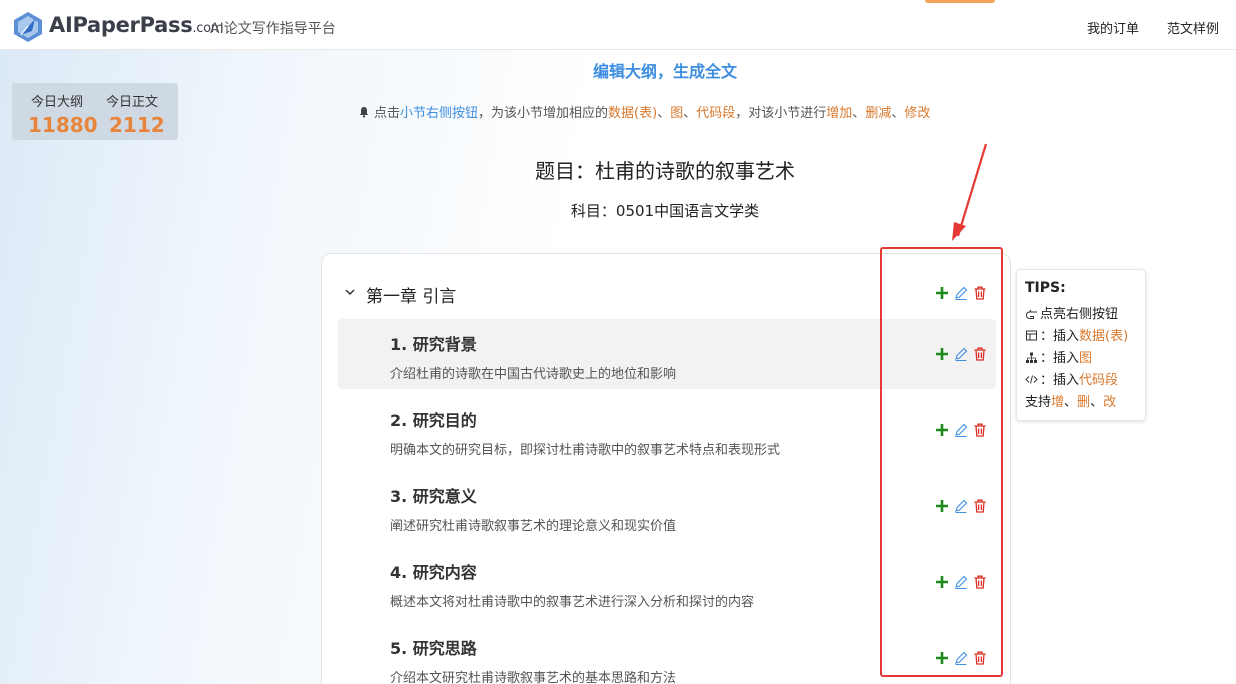 The width and height of the screenshot is (1236, 684). Describe the element at coordinates (364, 112) in the screenshot. I see `bell-icon` at that location.